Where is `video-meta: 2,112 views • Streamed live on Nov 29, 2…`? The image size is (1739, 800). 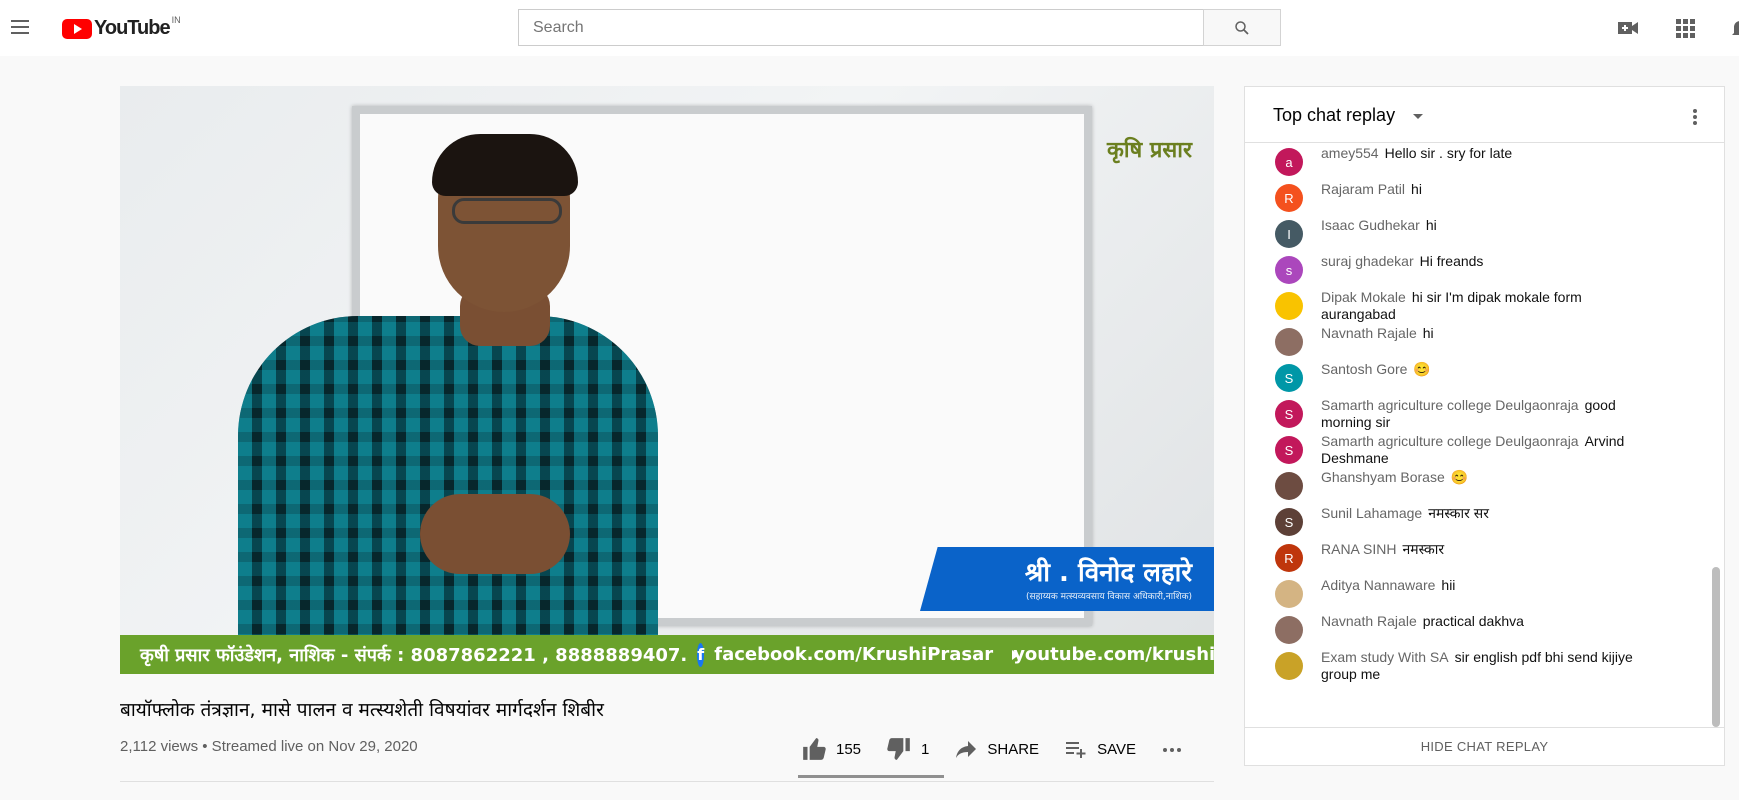 video-meta: 2,112 views • Streamed live on Nov 29, 2… is located at coordinates (269, 746).